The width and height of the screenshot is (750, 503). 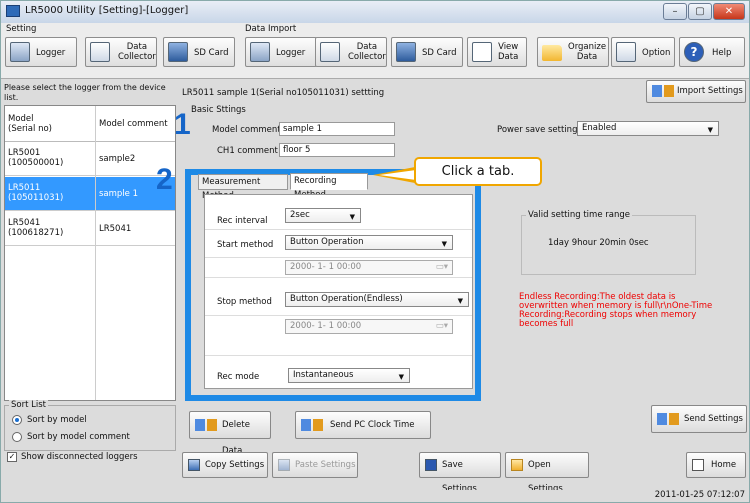 What do you see at coordinates (598, 243) in the screenshot?
I see `valid-range-value: 1day 9hour 20min 0sec` at bounding box center [598, 243].